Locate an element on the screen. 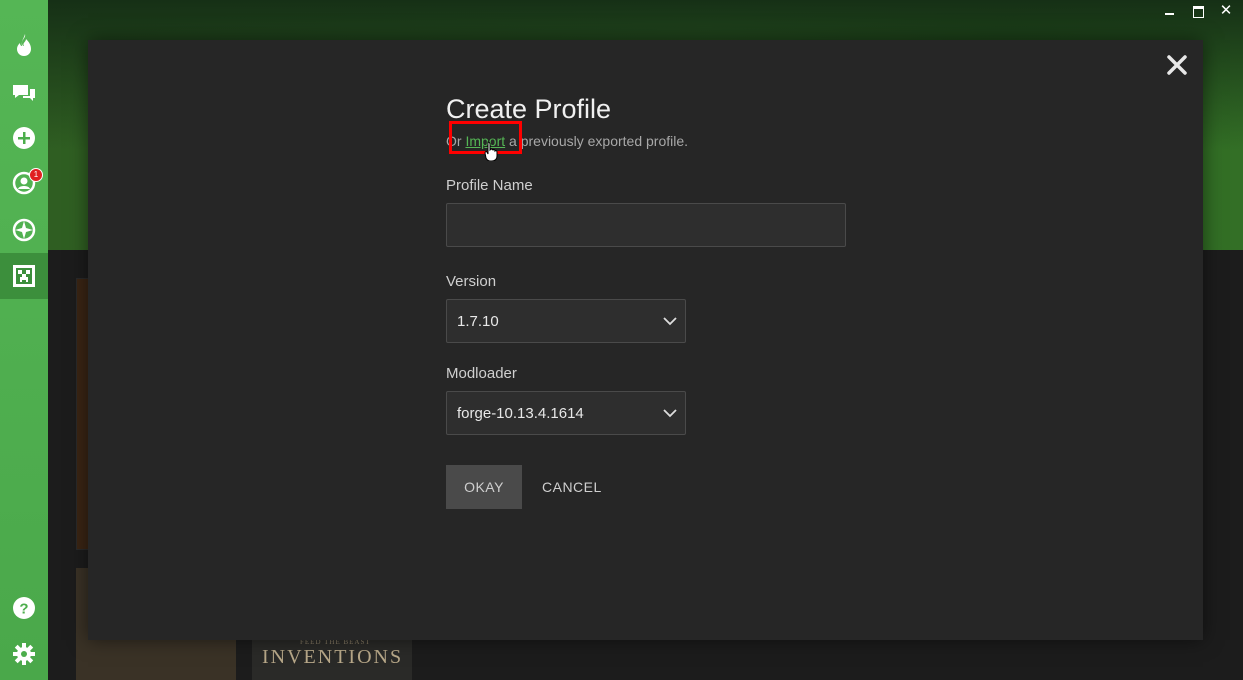 This screenshot has width=1243, height=680. modloader-label: Modloader is located at coordinates (481, 373).